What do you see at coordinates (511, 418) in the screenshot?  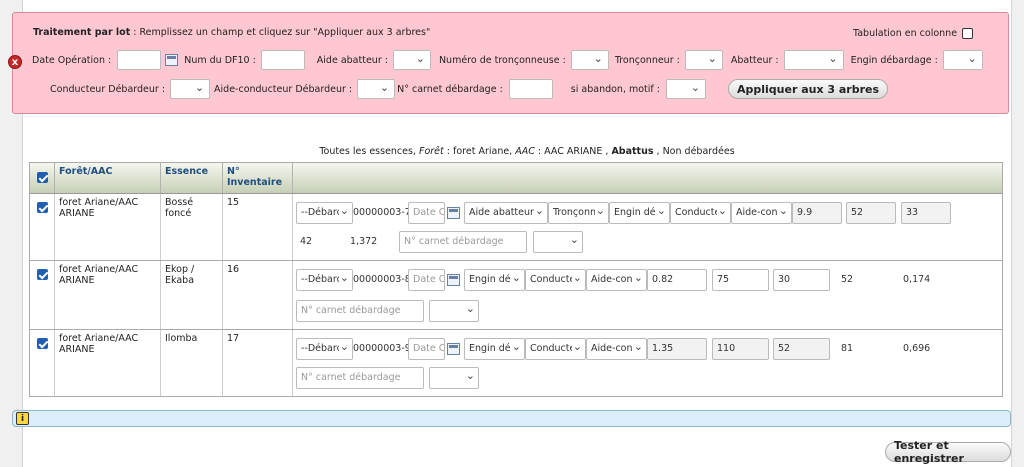 I see `info-bar: i` at bounding box center [511, 418].